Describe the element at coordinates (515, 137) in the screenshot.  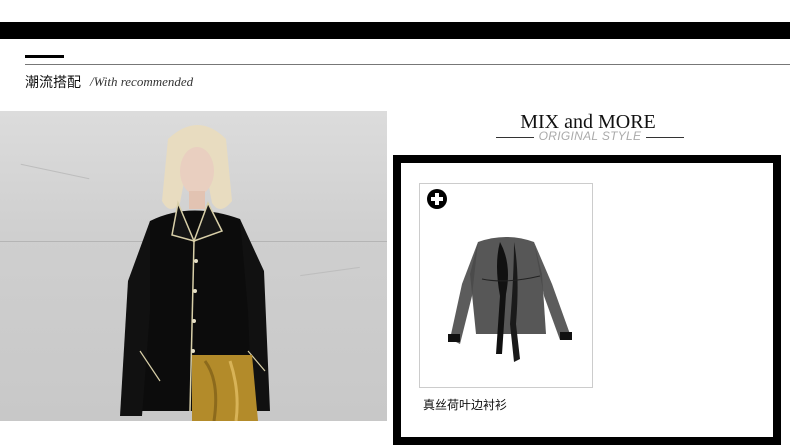
I see `mix-subtitle-line-left` at that location.